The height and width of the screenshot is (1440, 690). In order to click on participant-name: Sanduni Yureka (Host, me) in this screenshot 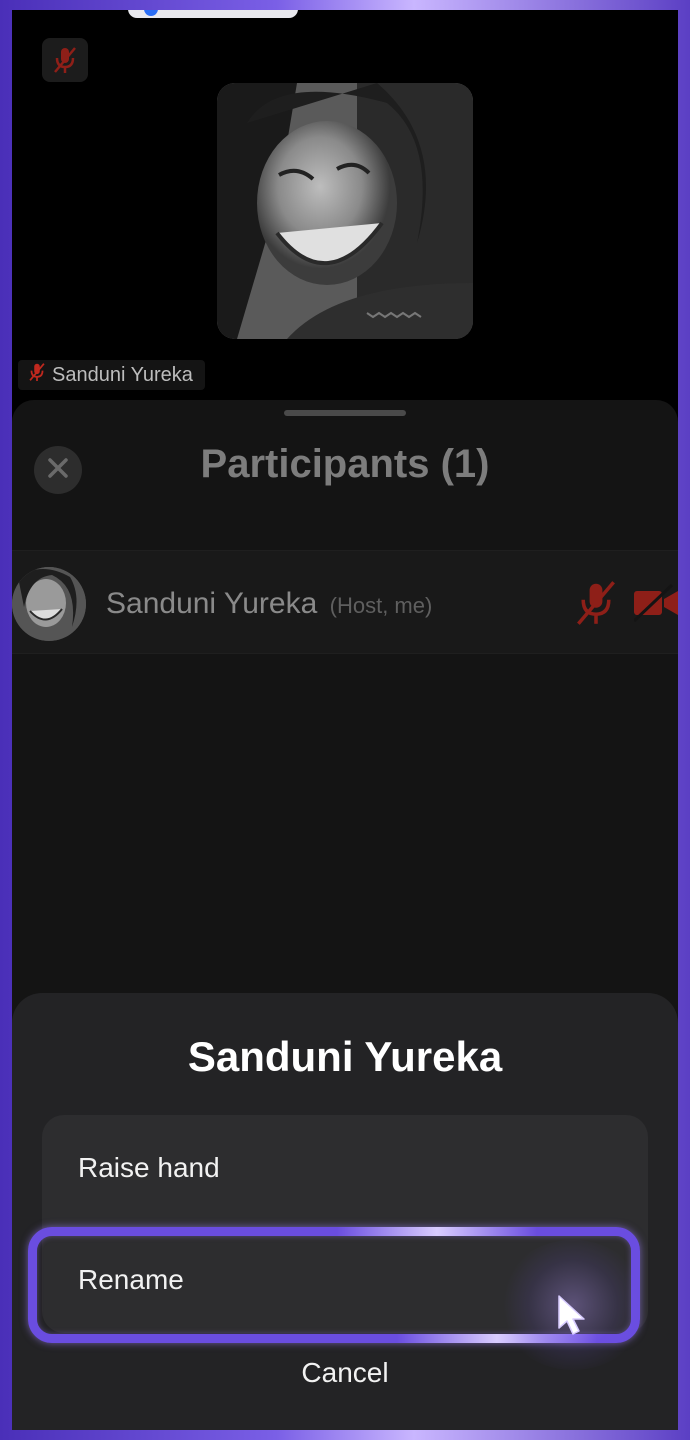, I will do `click(269, 604)`.